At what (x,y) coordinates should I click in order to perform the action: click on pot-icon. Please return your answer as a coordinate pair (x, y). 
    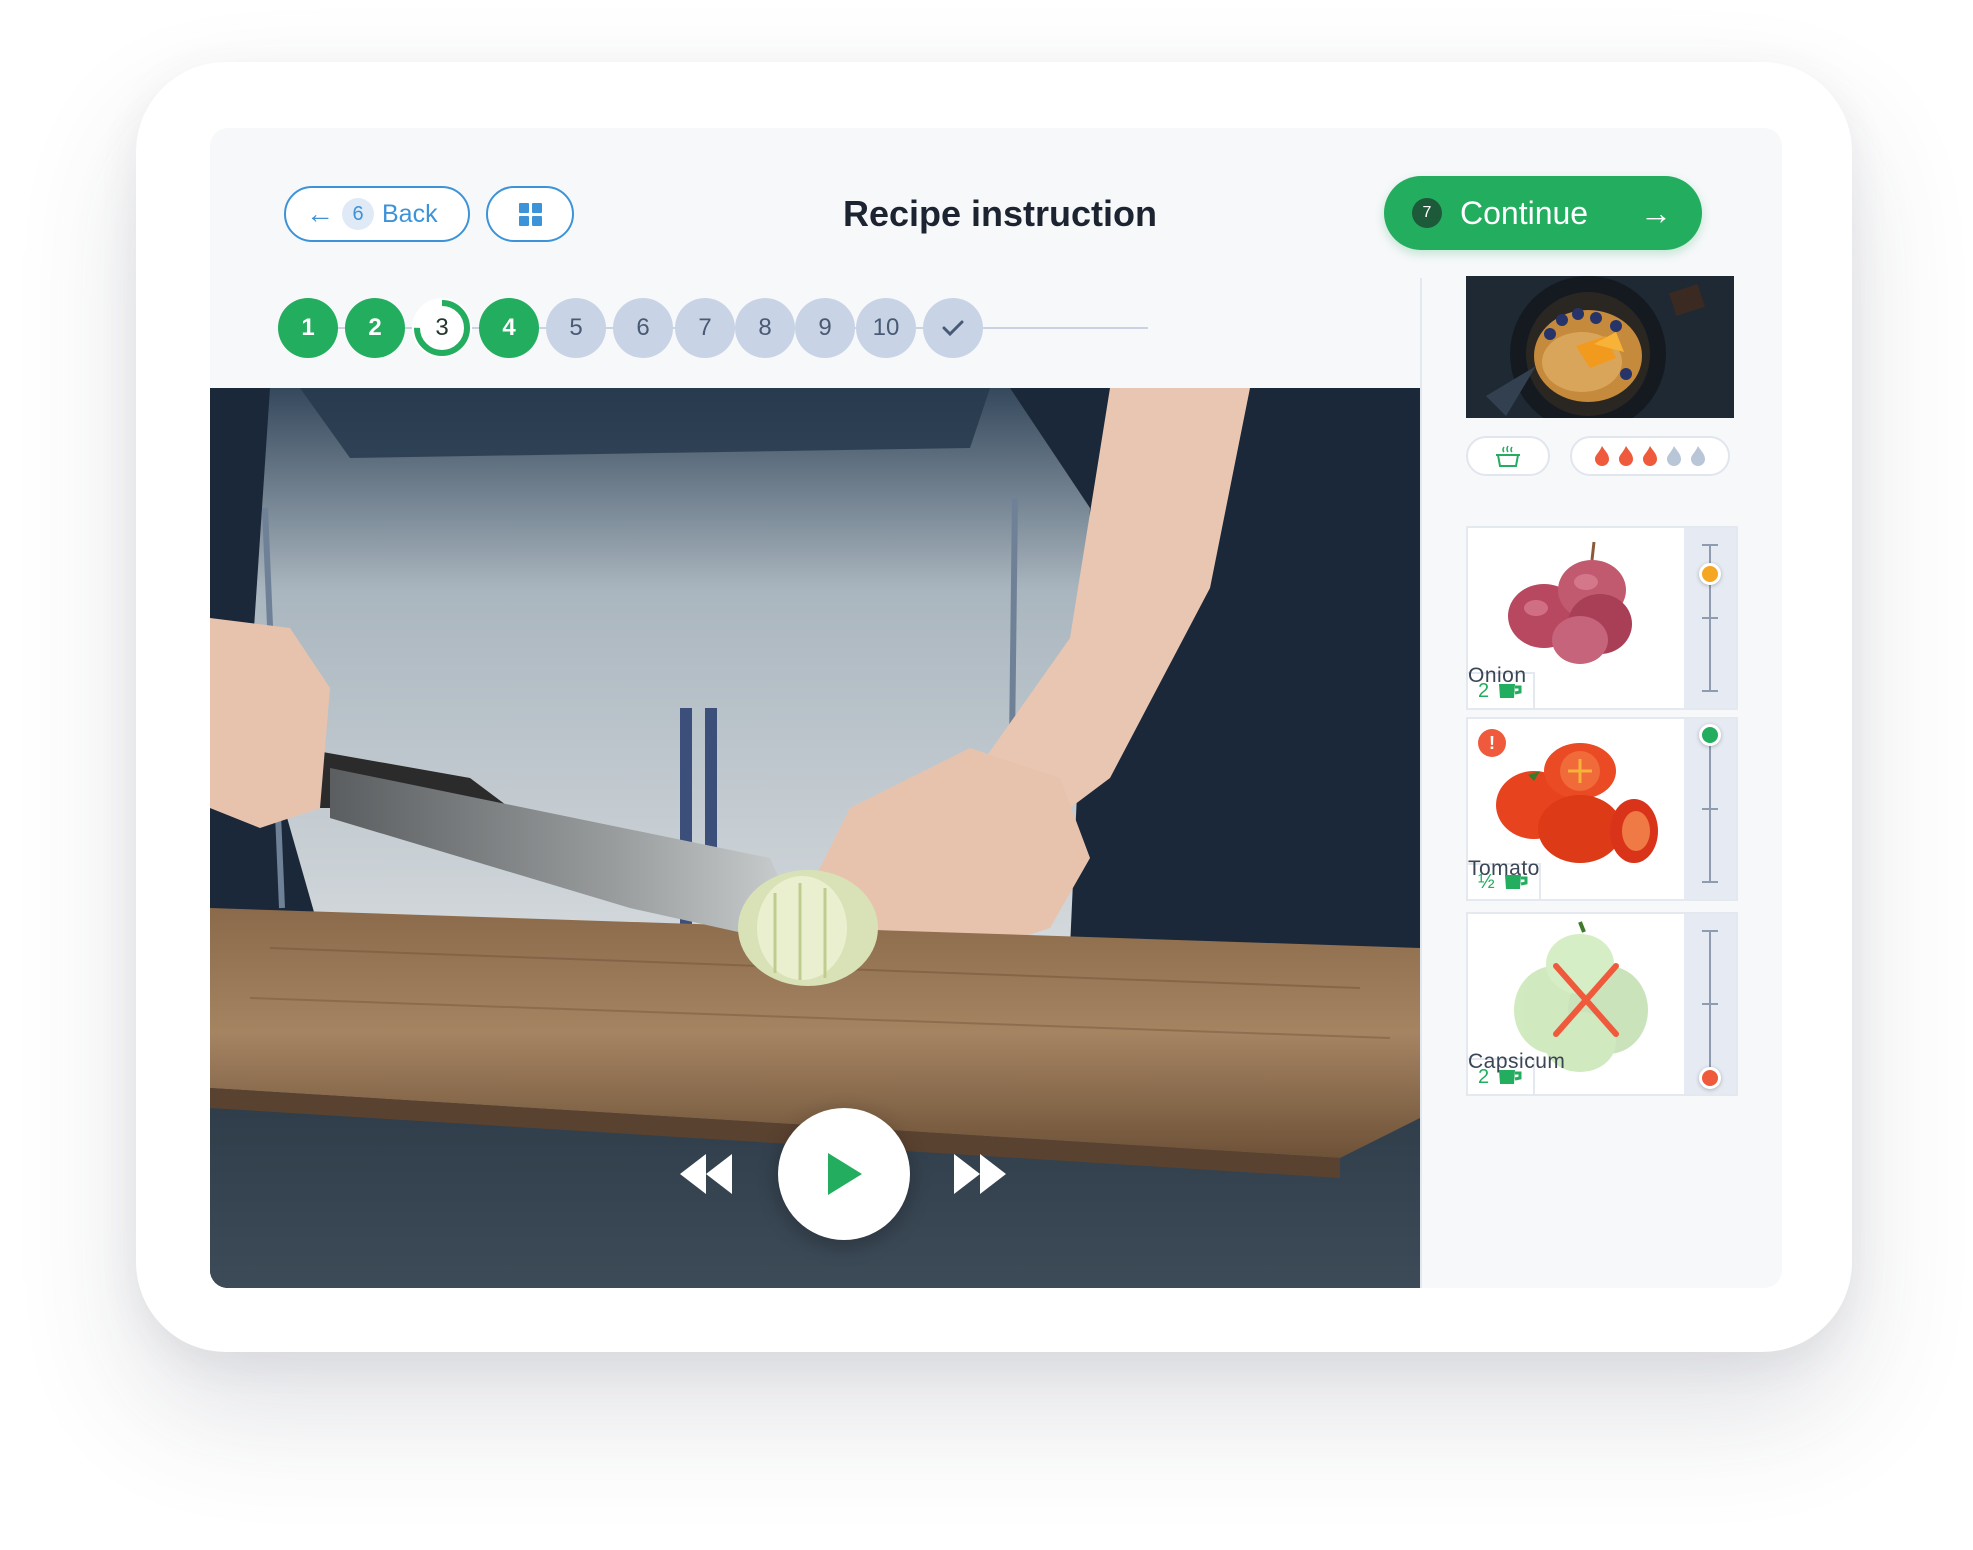
    Looking at the image, I should click on (1508, 456).